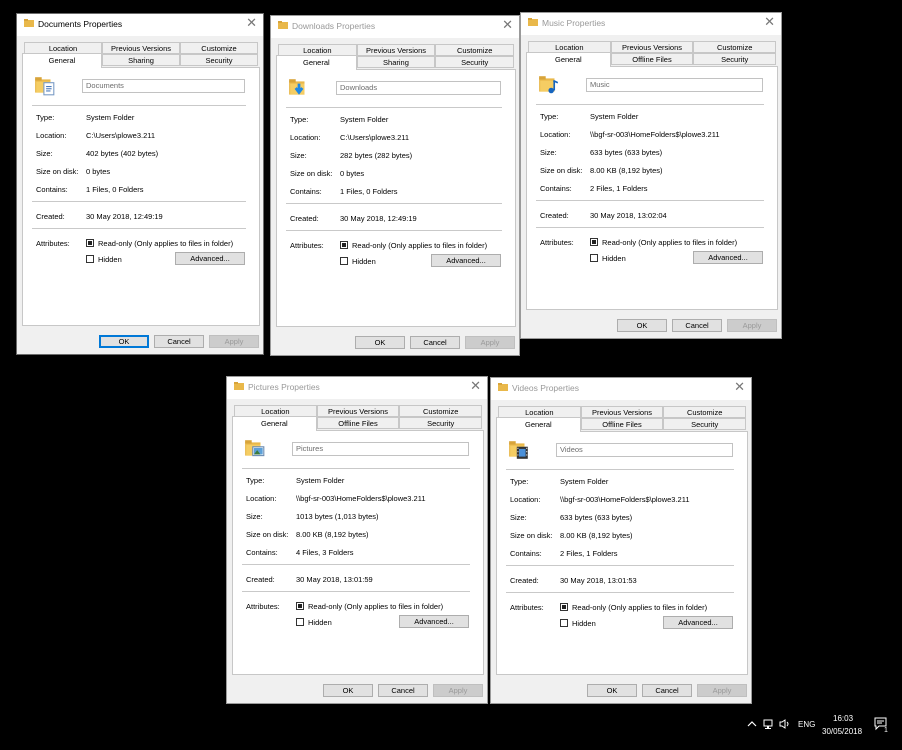 This screenshot has width=902, height=750. Describe the element at coordinates (614, 258) in the screenshot. I see `hidden-label: Hidden` at that location.